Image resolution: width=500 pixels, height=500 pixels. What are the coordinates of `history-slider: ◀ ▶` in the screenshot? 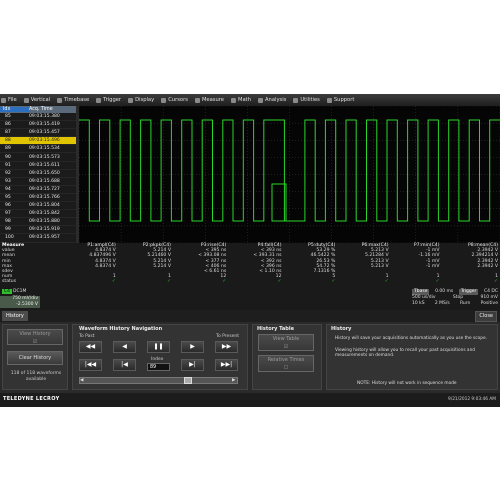 It's located at (158, 380).